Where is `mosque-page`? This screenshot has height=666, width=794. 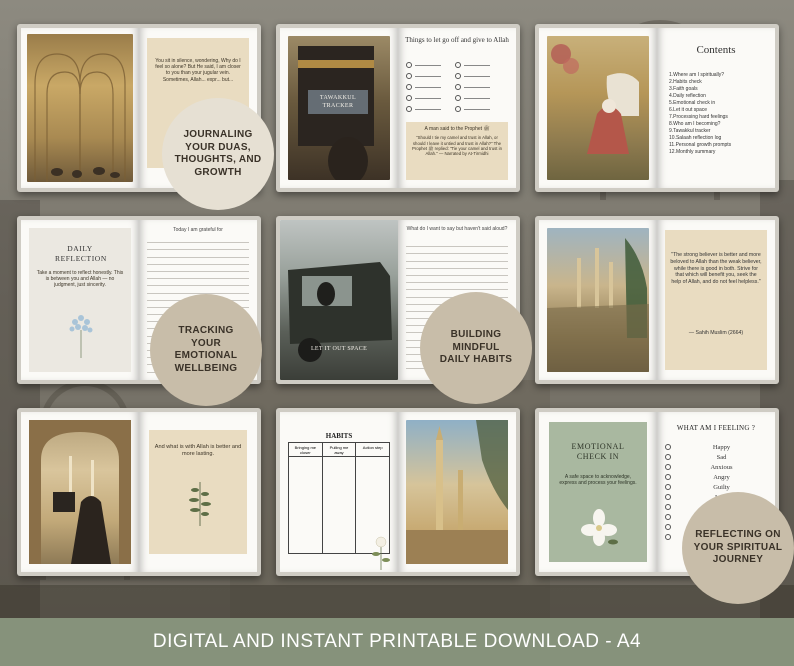 mosque-page is located at coordinates (80, 108).